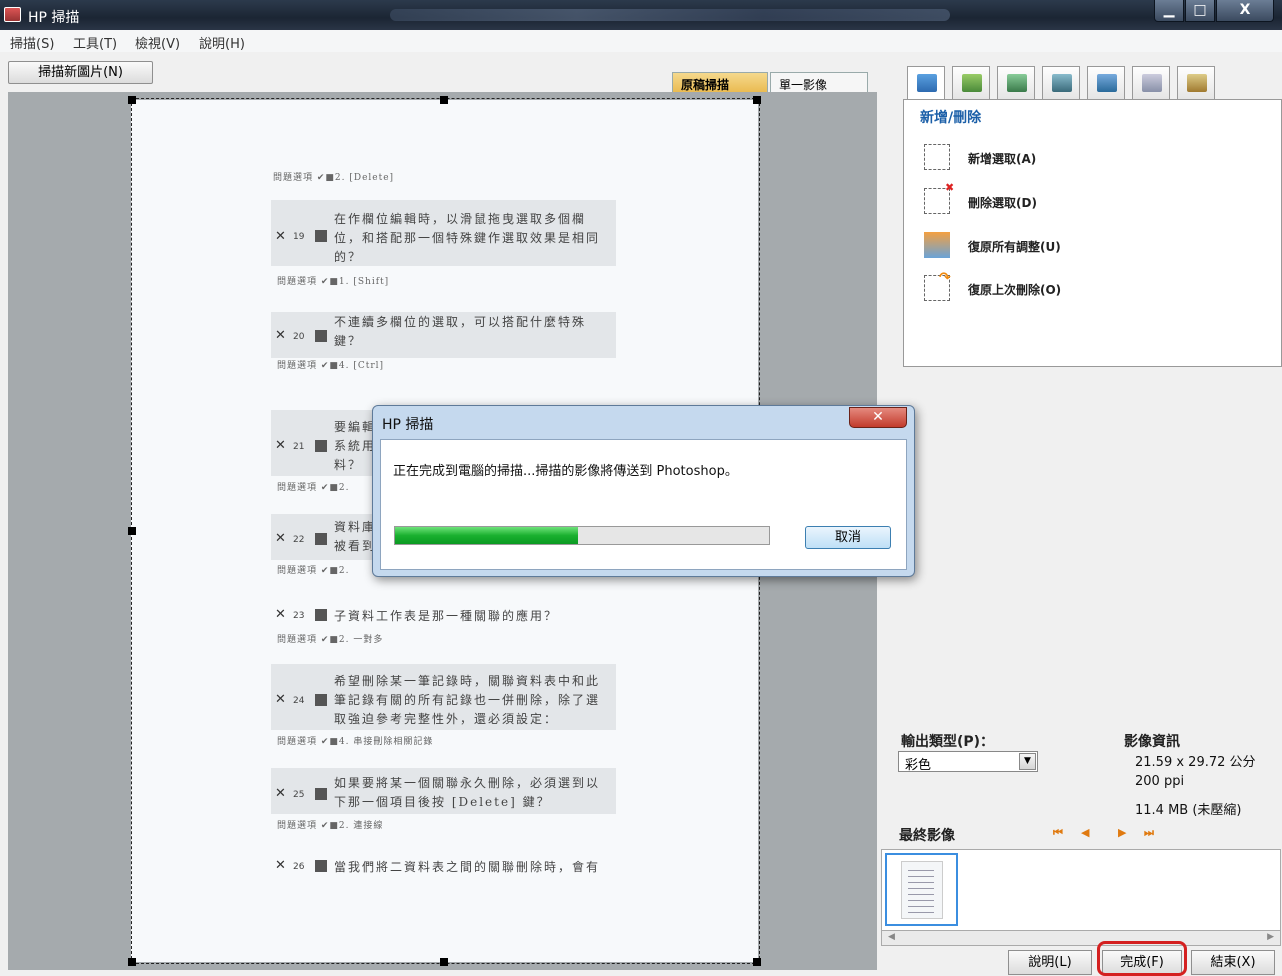  What do you see at coordinates (1014, 247) in the screenshot?
I see `undo-all-label: 復原所有調整(U)` at bounding box center [1014, 247].